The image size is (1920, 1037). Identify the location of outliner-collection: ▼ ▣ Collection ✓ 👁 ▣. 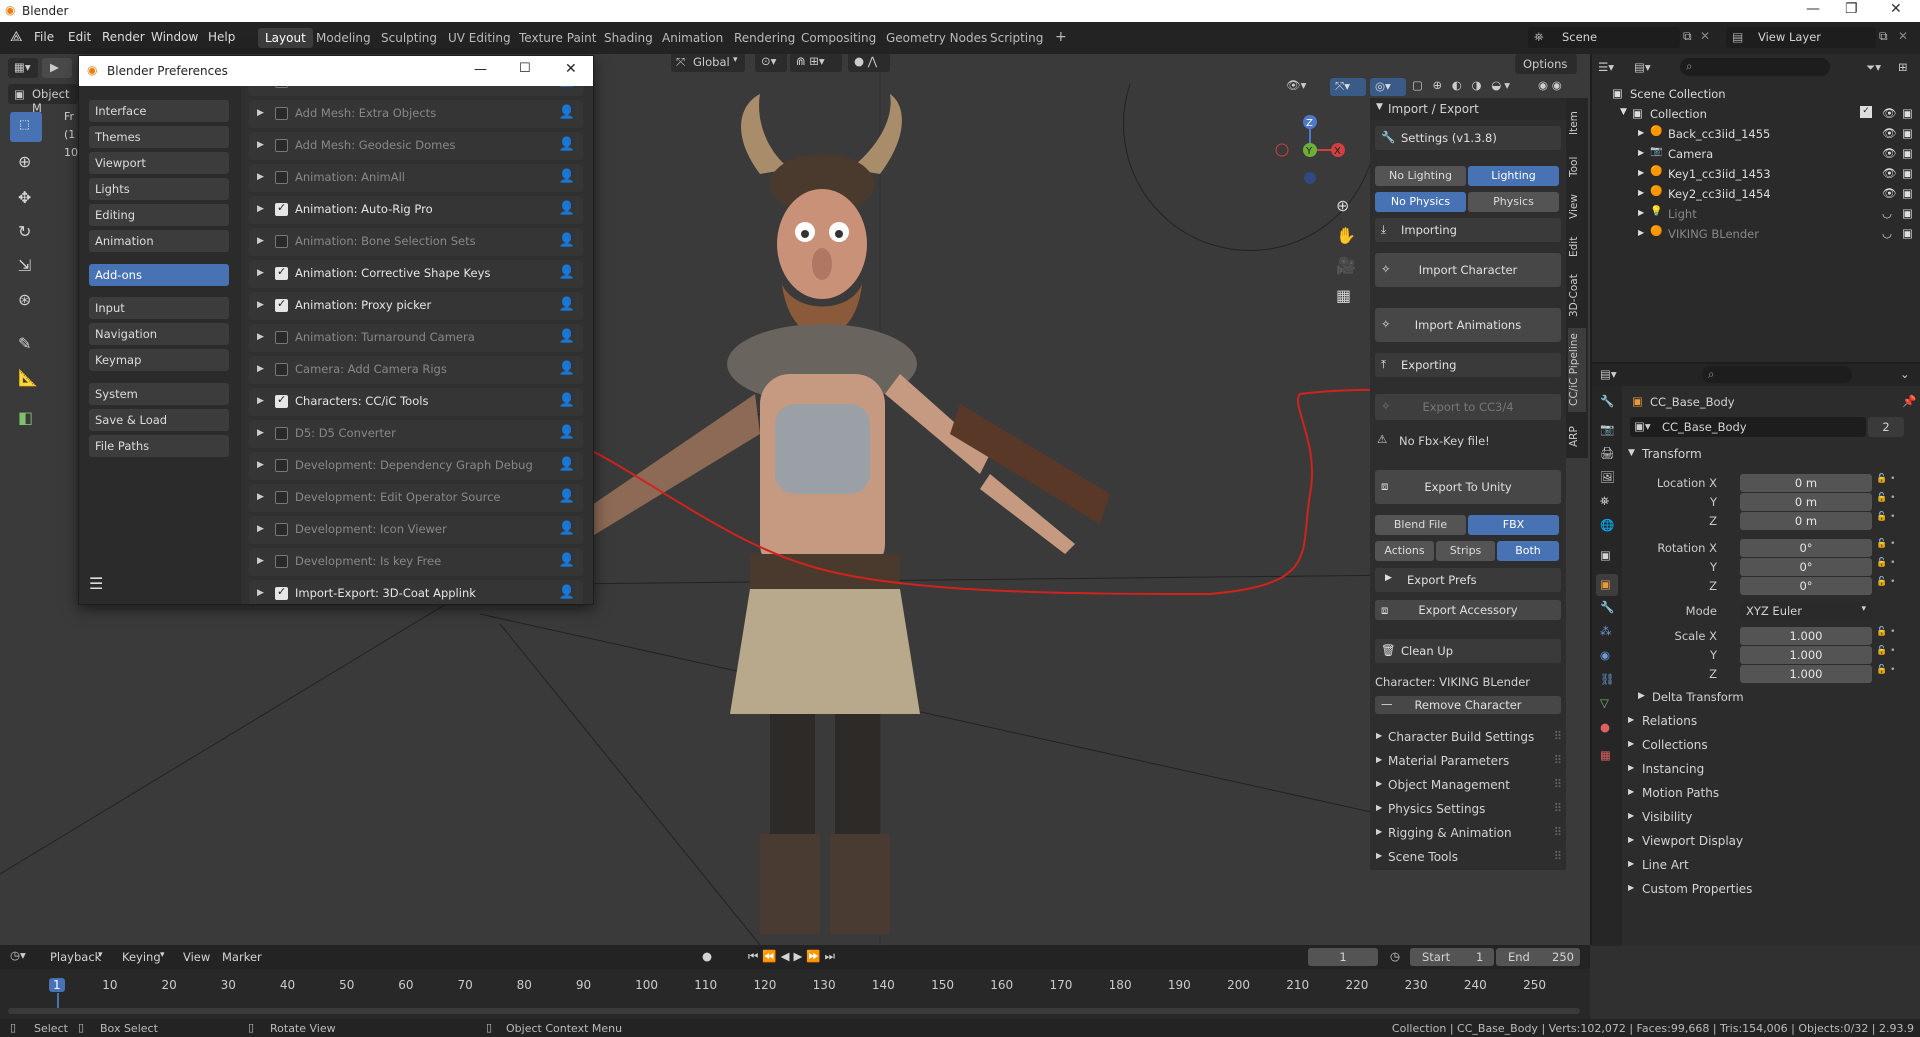
(1756, 114).